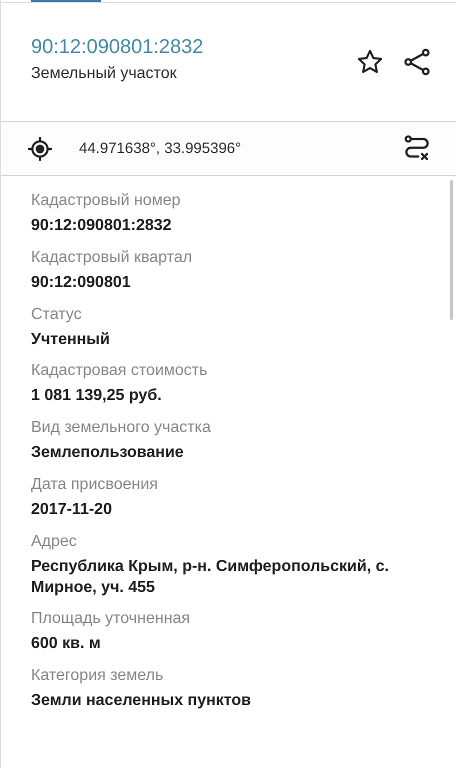 This screenshot has height=768, width=456. Describe the element at coordinates (111, 619) in the screenshot. I see `field-label: Площадь уточненная` at that location.